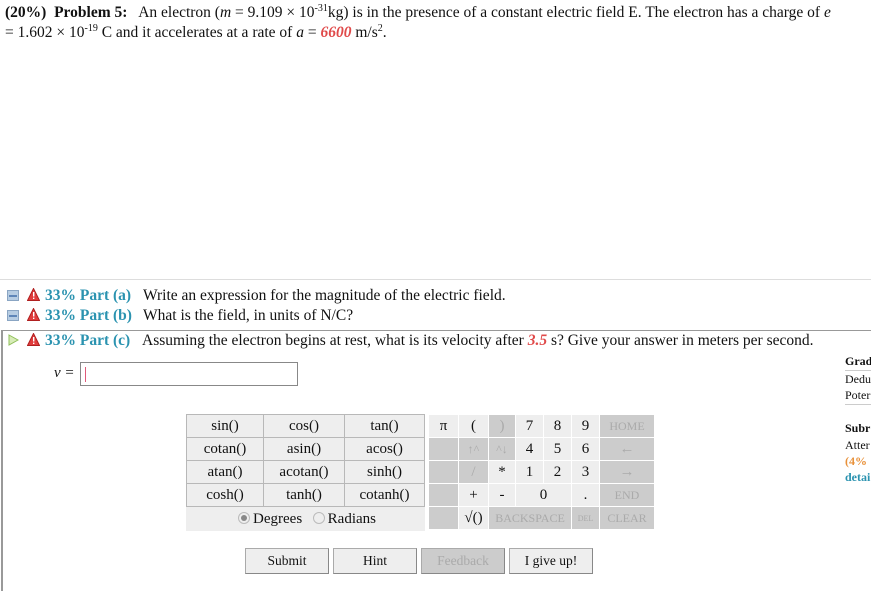 This screenshot has height=591, width=871. What do you see at coordinates (530, 518) in the screenshot?
I see `backspace-button: BACKSPACE` at bounding box center [530, 518].